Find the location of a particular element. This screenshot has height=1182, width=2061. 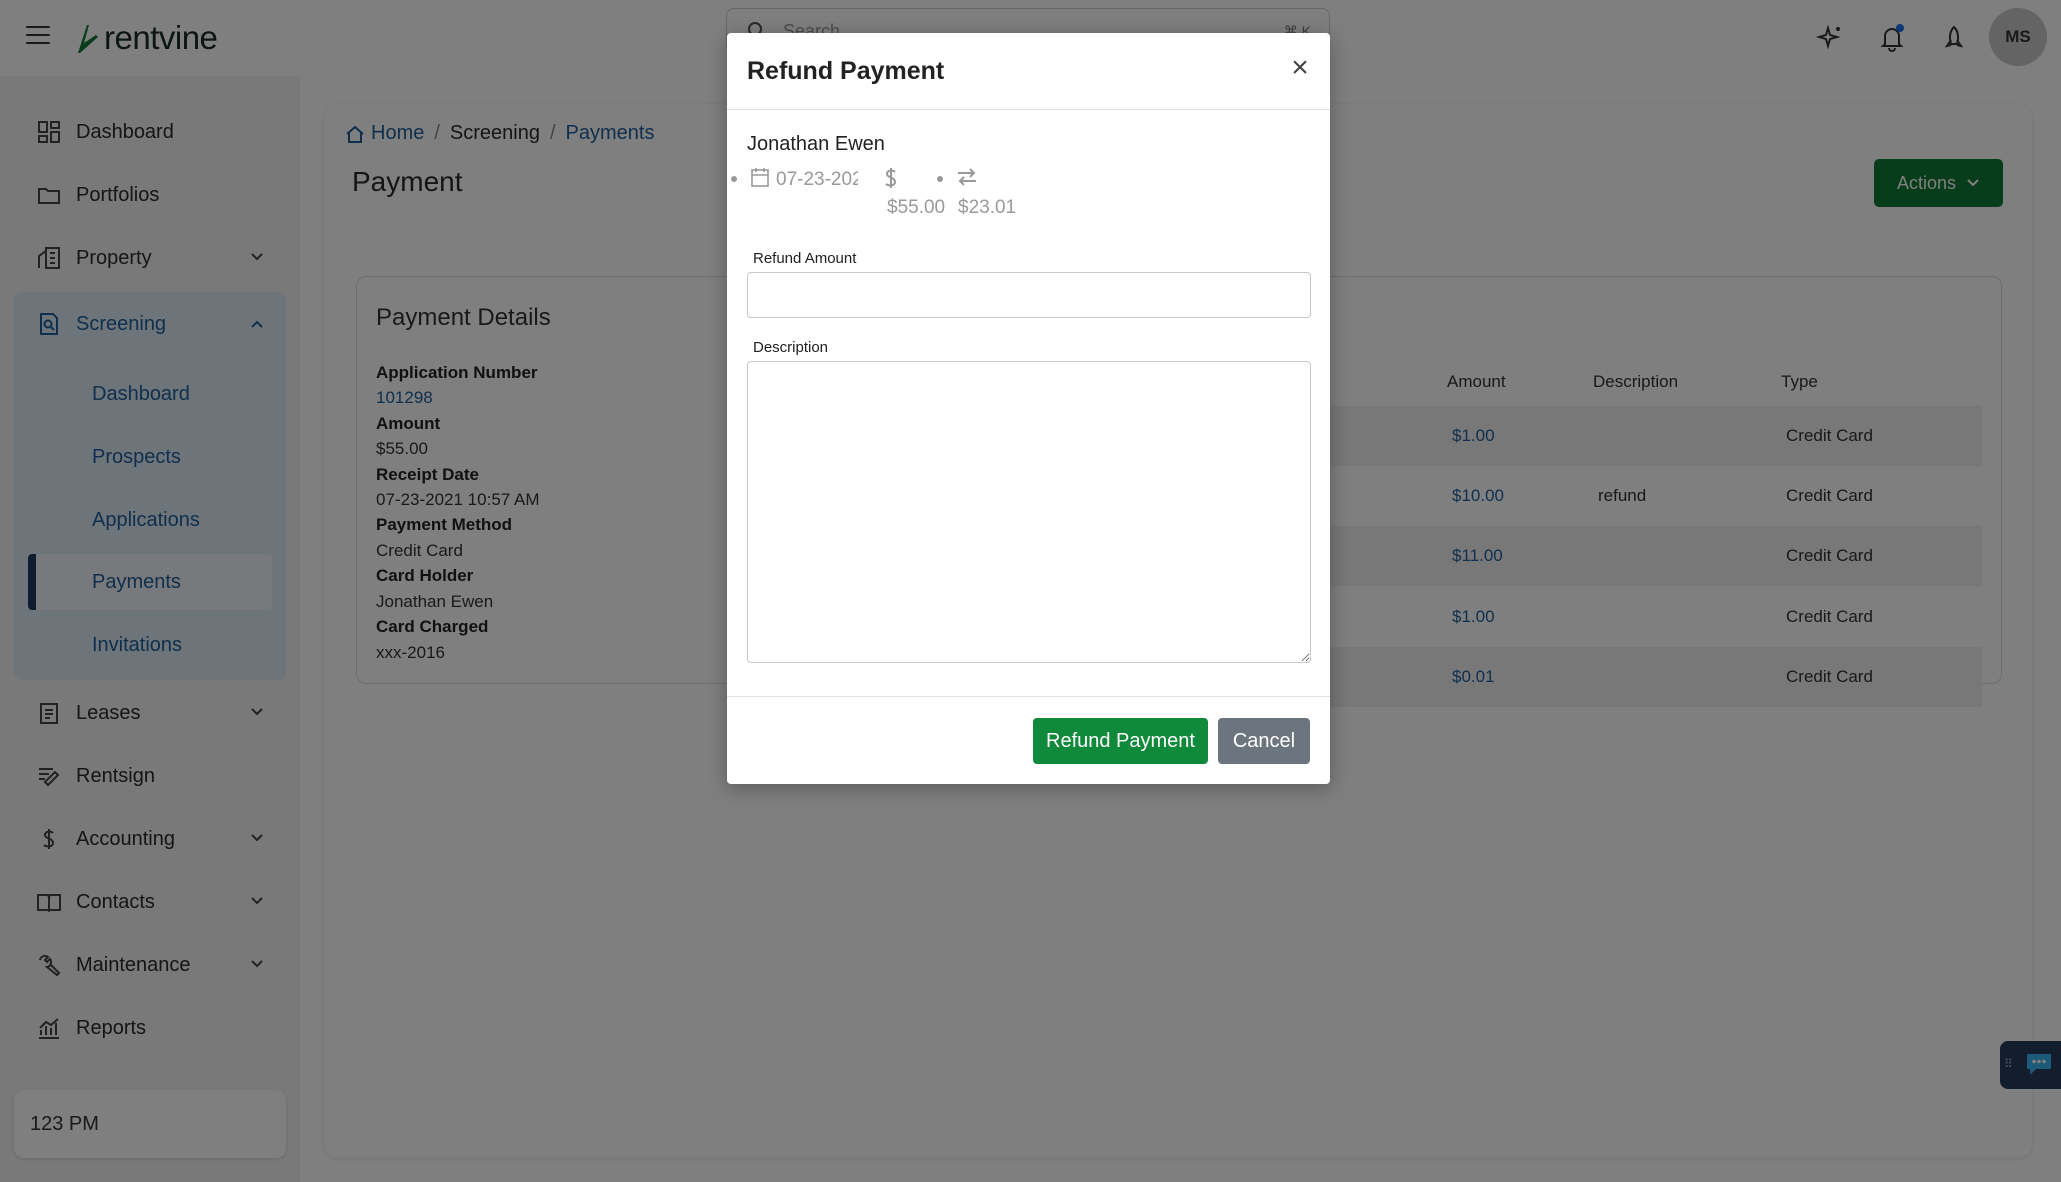

payment-date: 07-23-2021 is located at coordinates (817, 179).